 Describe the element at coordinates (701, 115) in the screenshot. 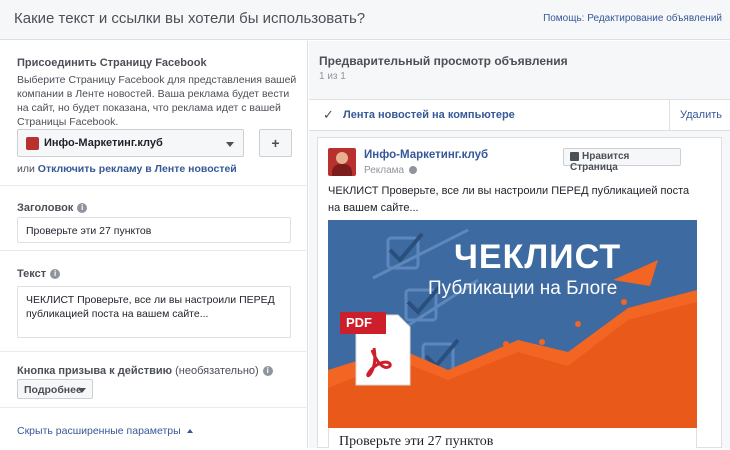

I see `remove-placement-link: Удалить` at that location.